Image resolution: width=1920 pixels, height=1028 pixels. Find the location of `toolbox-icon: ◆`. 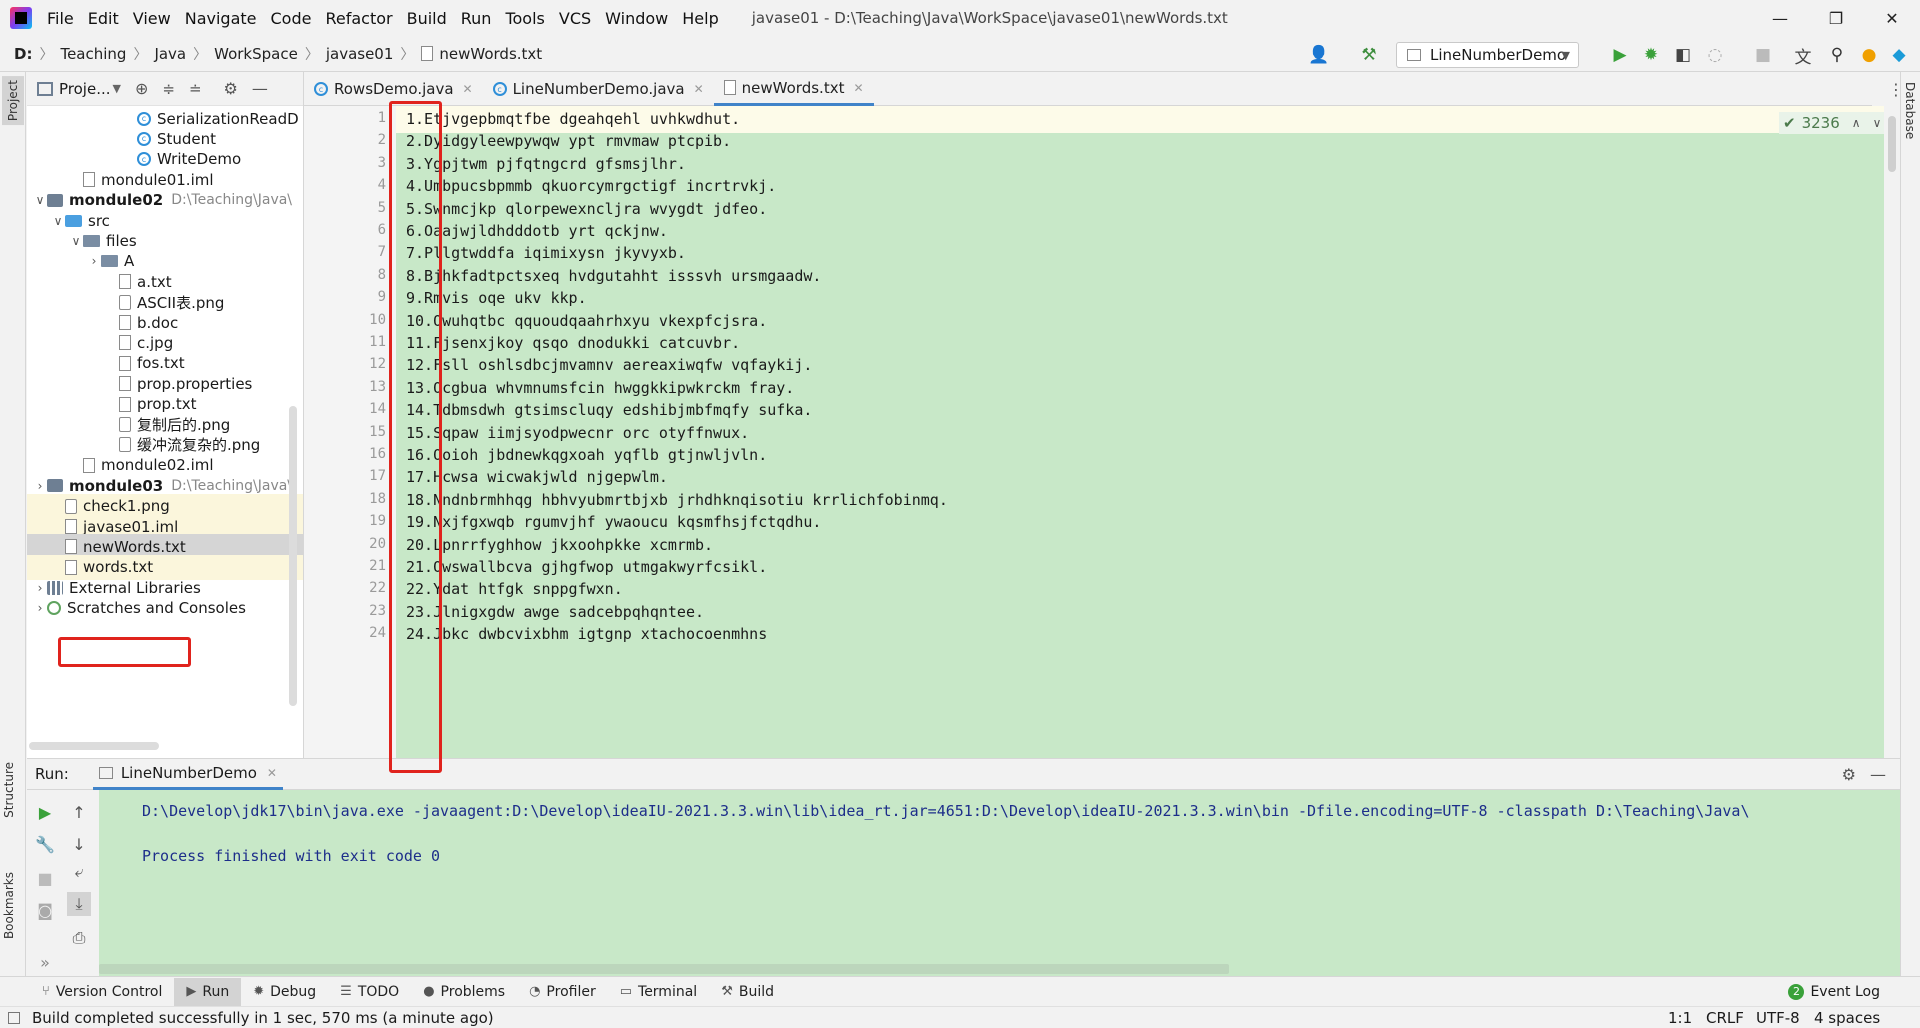

toolbox-icon: ◆ is located at coordinates (1899, 55).